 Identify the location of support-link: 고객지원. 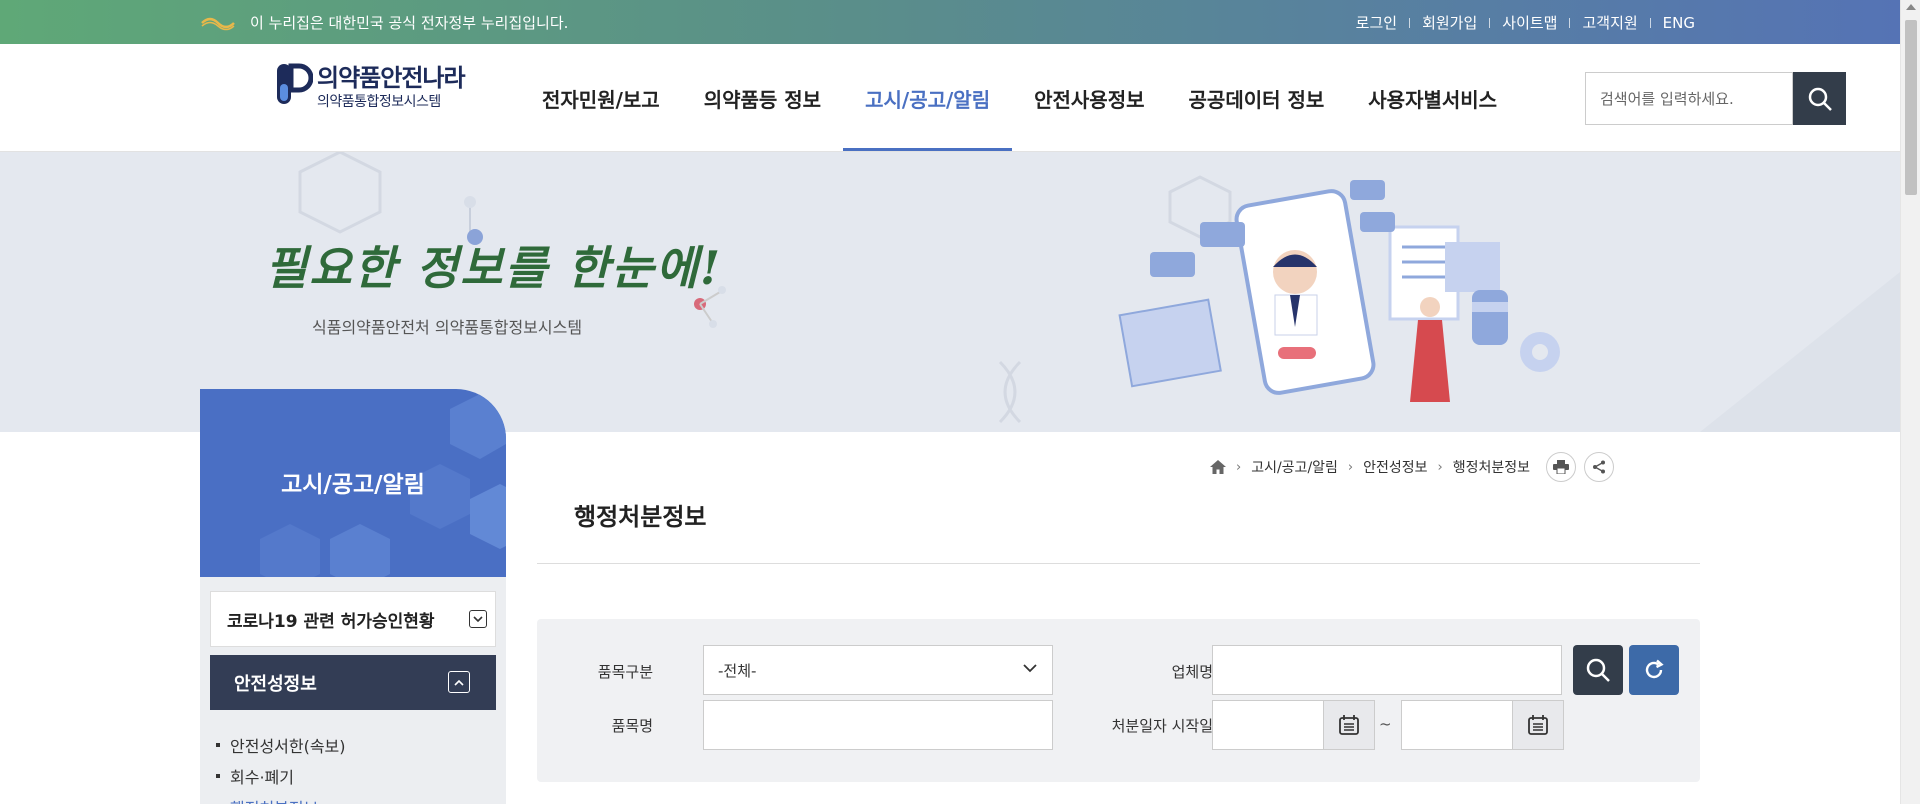
(1609, 22).